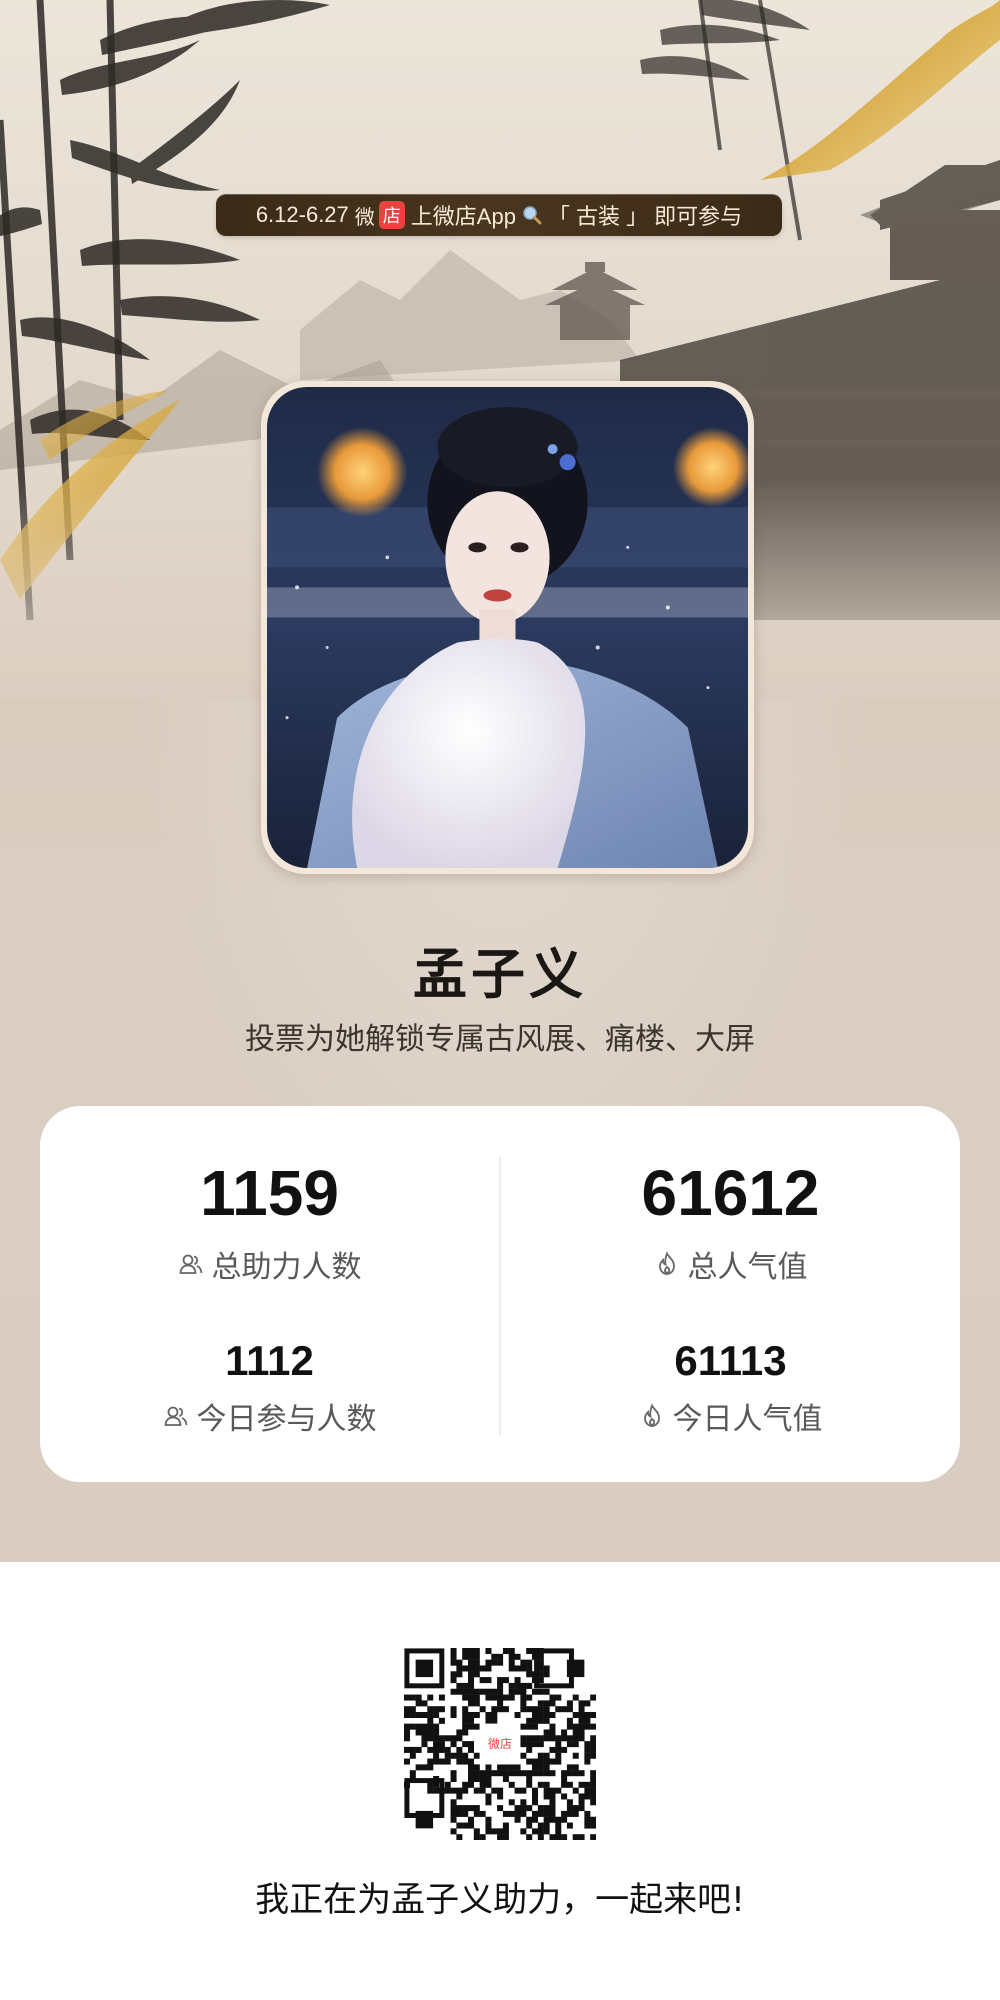 Image resolution: width=1000 pixels, height=2000 pixels. I want to click on weidian-badge: 店, so click(391, 215).